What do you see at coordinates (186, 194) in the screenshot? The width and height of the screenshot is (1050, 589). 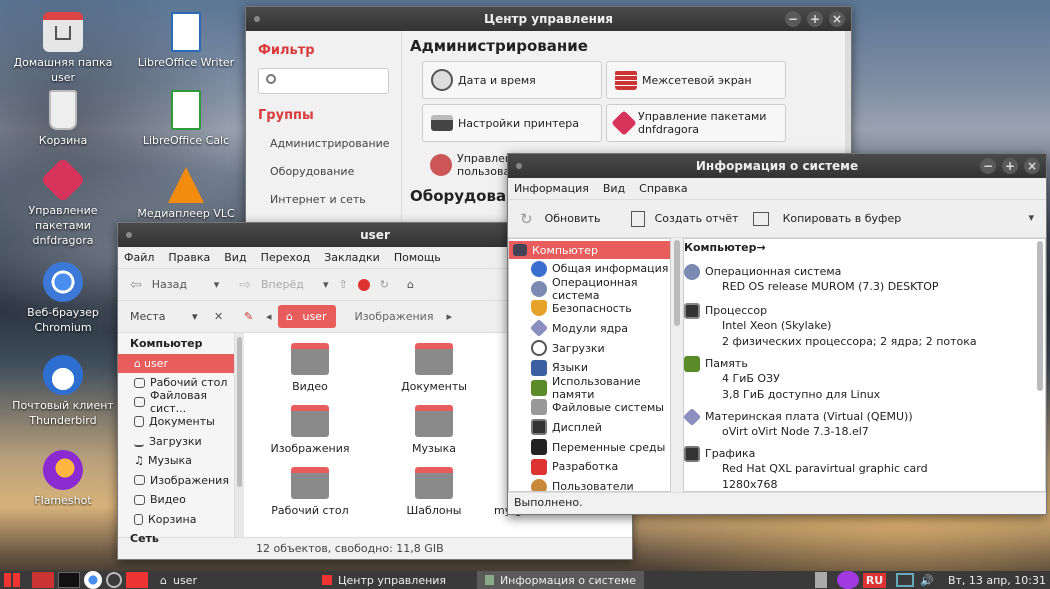 I see `desktop-icon-vlc: Медиаплеер VLC` at bounding box center [186, 194].